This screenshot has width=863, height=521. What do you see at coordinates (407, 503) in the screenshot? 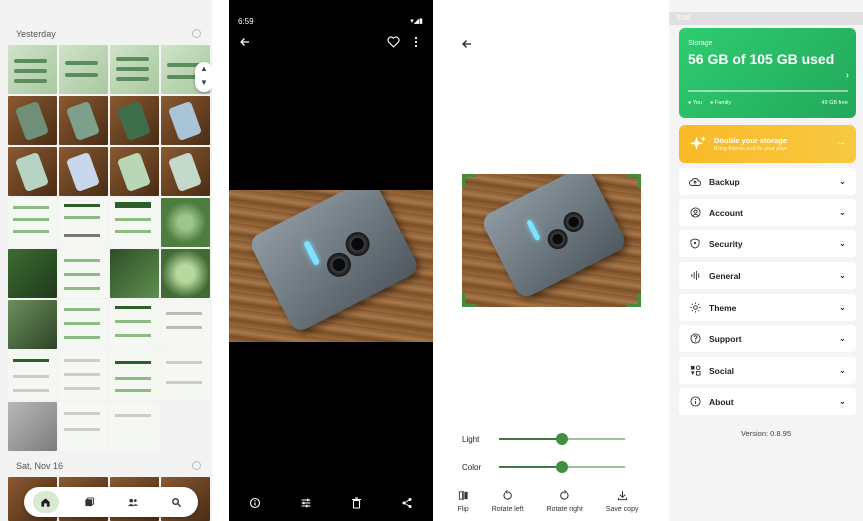
I see `share-icon` at bounding box center [407, 503].